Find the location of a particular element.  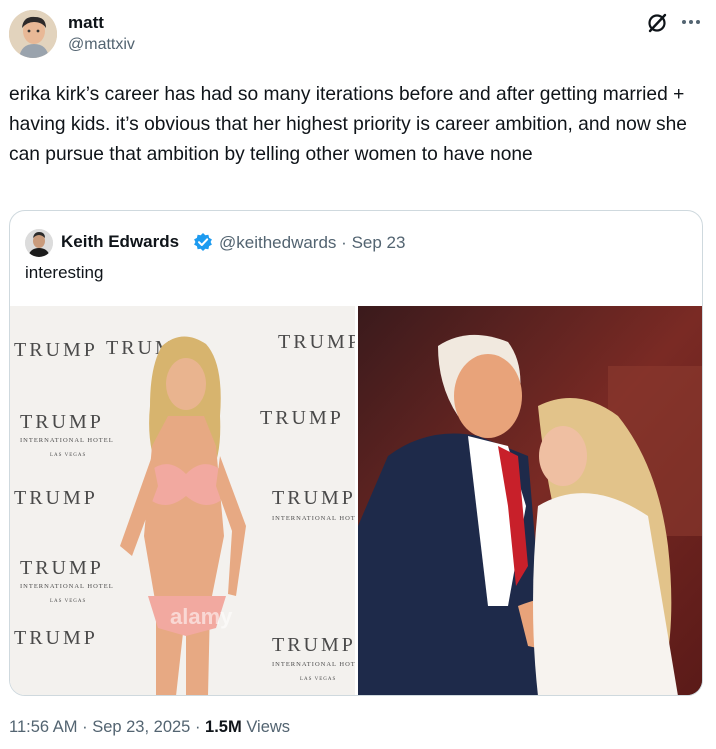

quoted-post-date: Sep 23 is located at coordinates (379, 242).